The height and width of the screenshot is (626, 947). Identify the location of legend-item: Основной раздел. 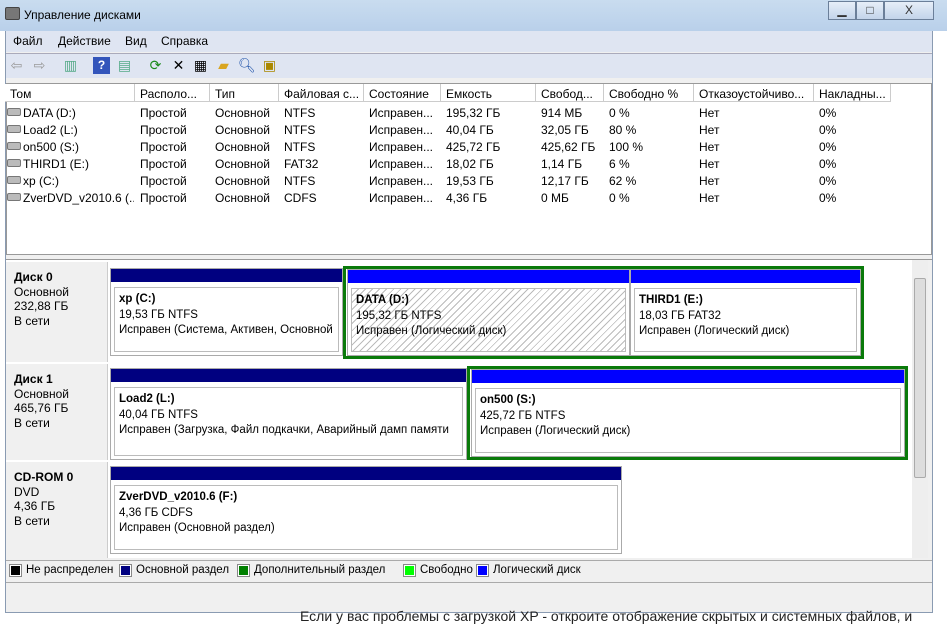
(174, 570).